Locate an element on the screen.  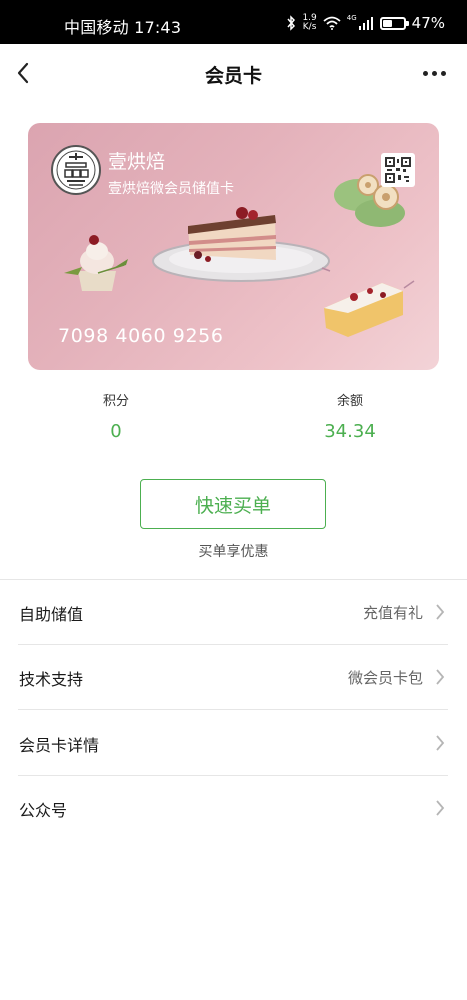
menu-item-value: 充值有礼 is located at coordinates (392, 613).